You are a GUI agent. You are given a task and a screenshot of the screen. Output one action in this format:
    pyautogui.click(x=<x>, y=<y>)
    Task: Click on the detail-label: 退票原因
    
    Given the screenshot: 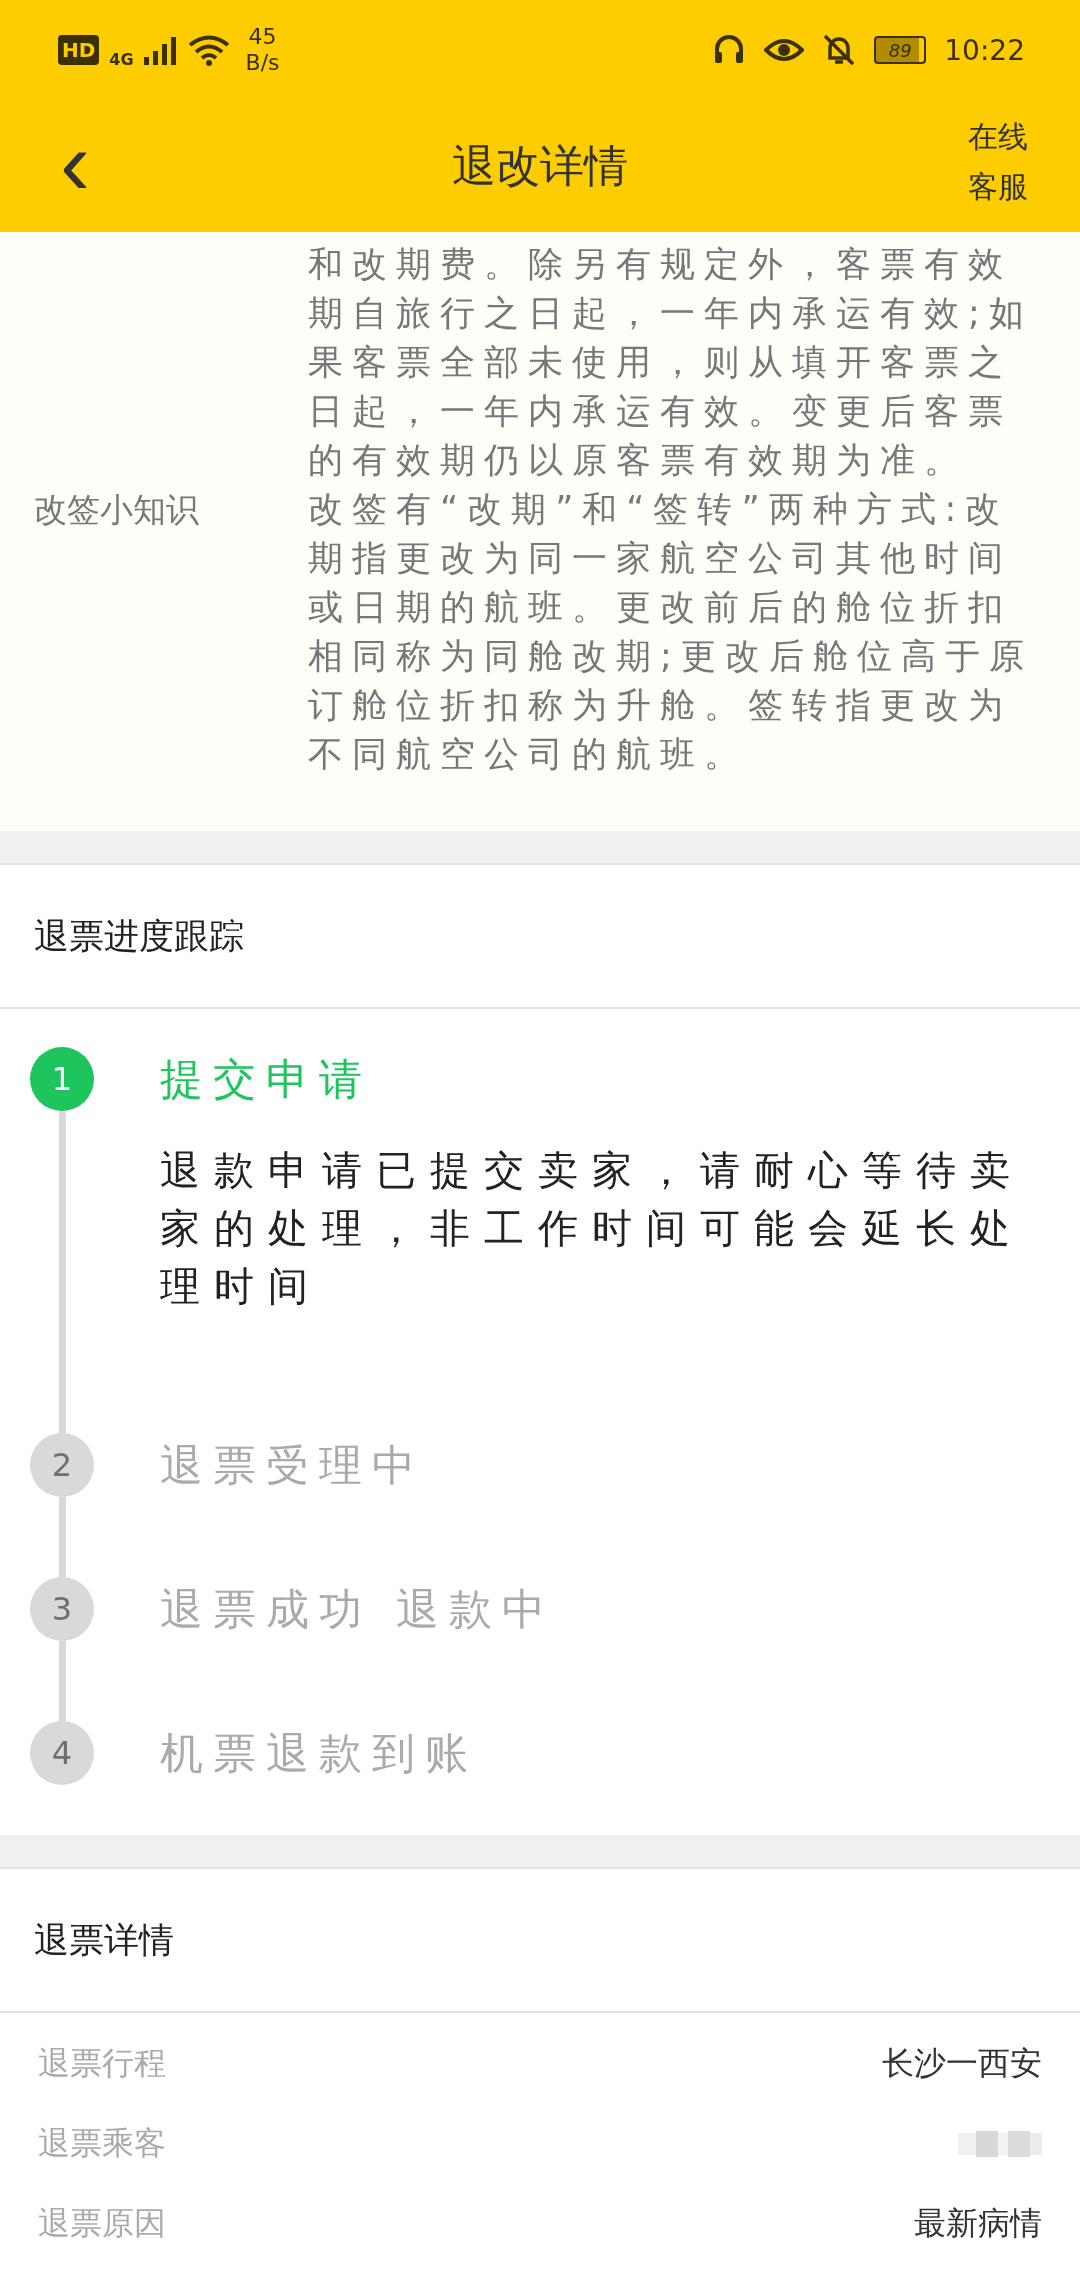 What is the action you would take?
    pyautogui.click(x=102, y=2223)
    